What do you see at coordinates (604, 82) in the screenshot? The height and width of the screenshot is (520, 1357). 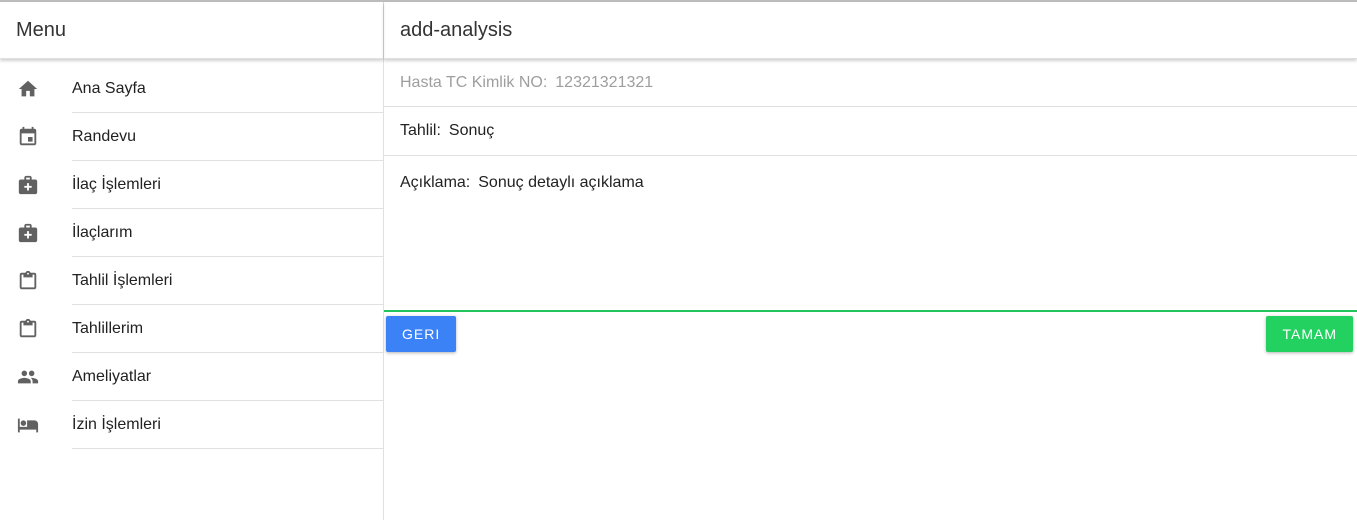 I see `tc-field-value: 12321321321` at bounding box center [604, 82].